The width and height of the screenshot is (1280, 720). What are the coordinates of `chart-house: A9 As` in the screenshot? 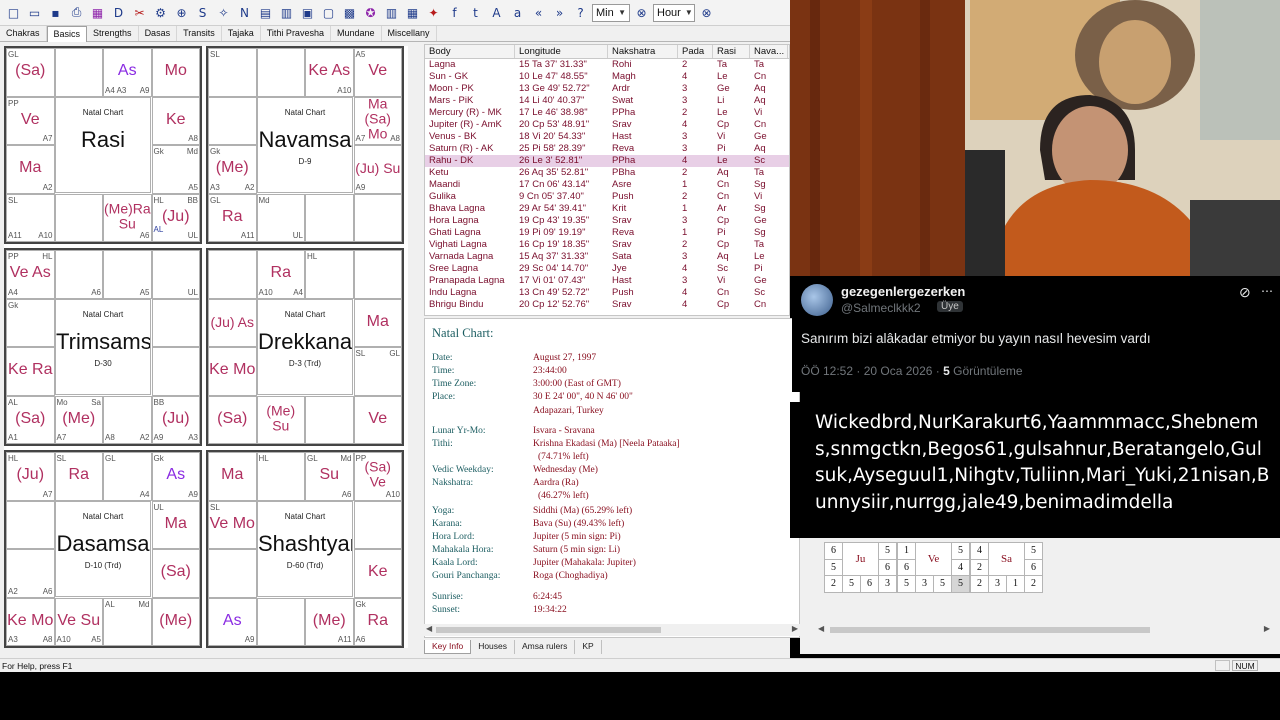 It's located at (232, 621).